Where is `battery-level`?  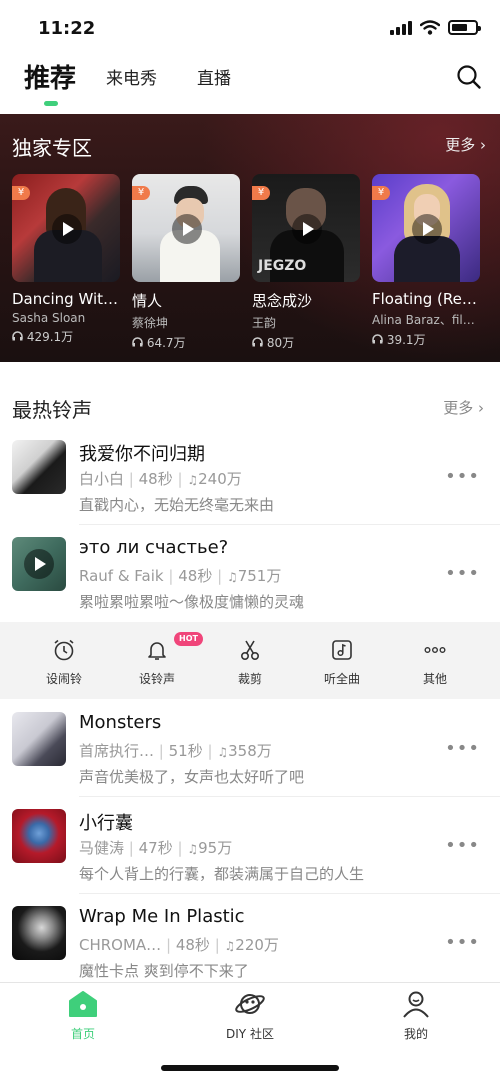 battery-level is located at coordinates (460, 27).